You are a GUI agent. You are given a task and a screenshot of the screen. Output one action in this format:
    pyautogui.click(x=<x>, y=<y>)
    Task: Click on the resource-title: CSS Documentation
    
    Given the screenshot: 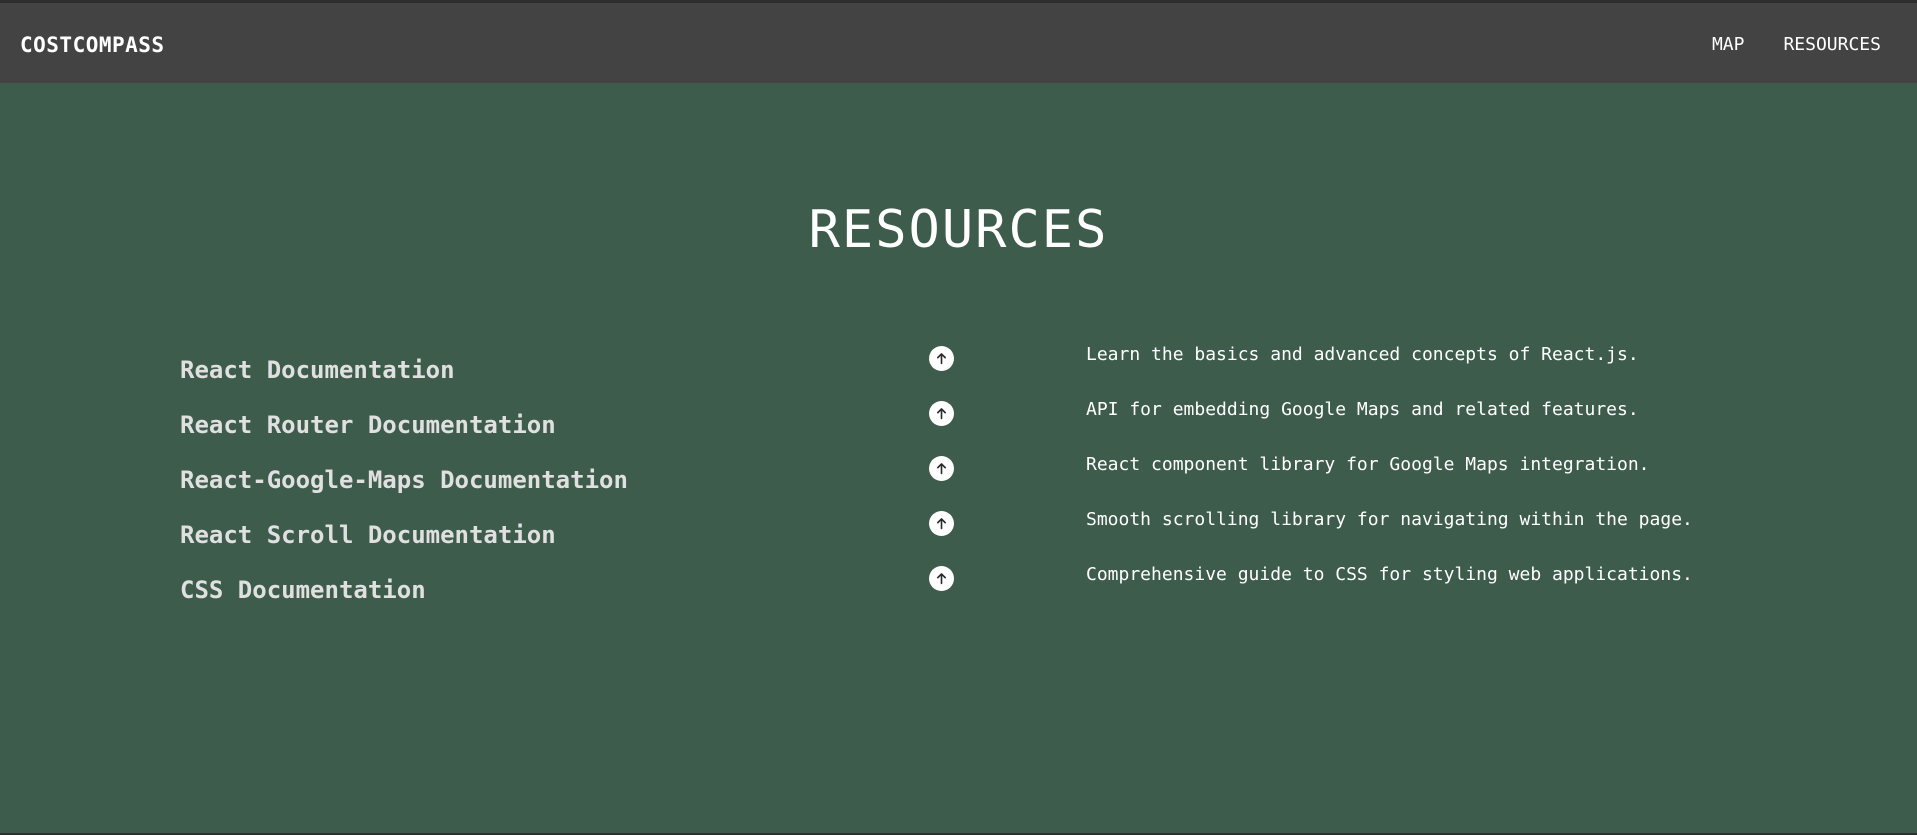 What is the action you would take?
    pyautogui.click(x=303, y=590)
    